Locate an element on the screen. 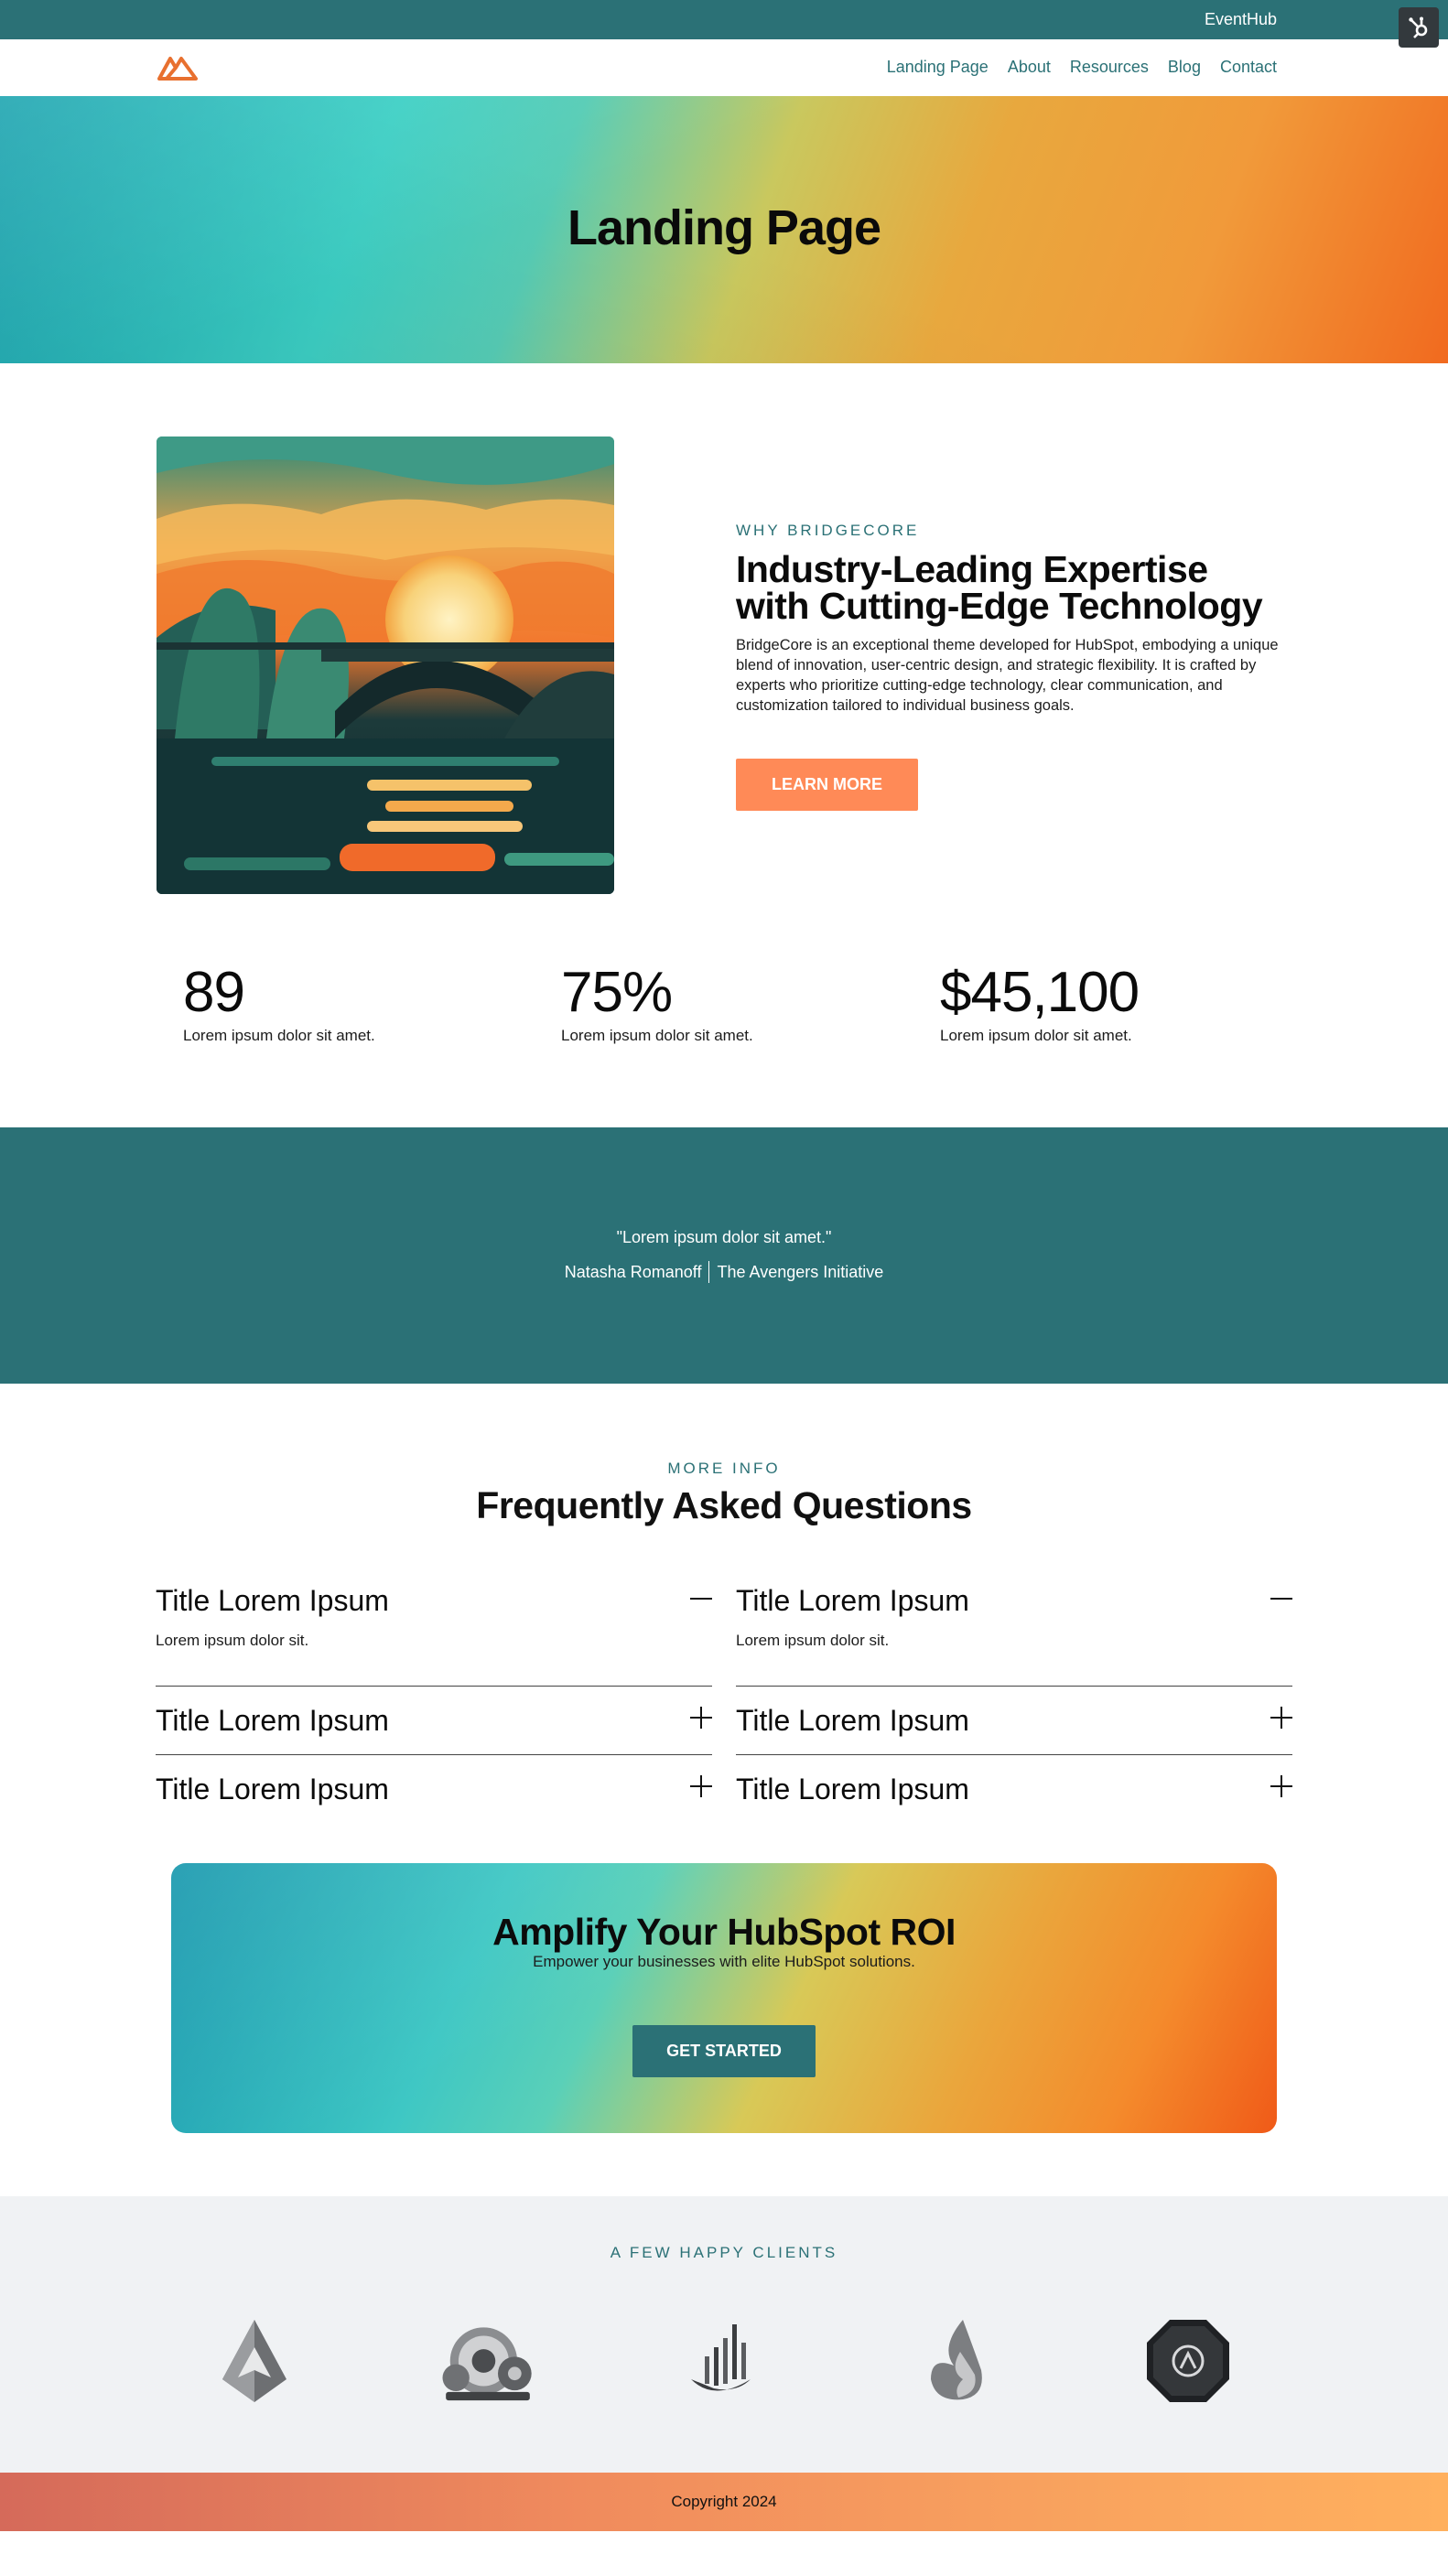  top-bar: EventHub is located at coordinates (724, 19).